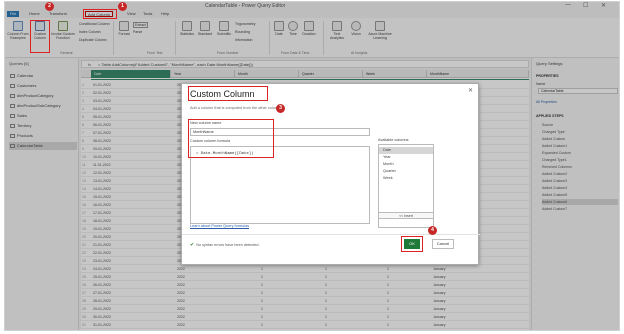 The height and width of the screenshot is (334, 624). I want to click on cancel-button: Cancel, so click(443, 244).